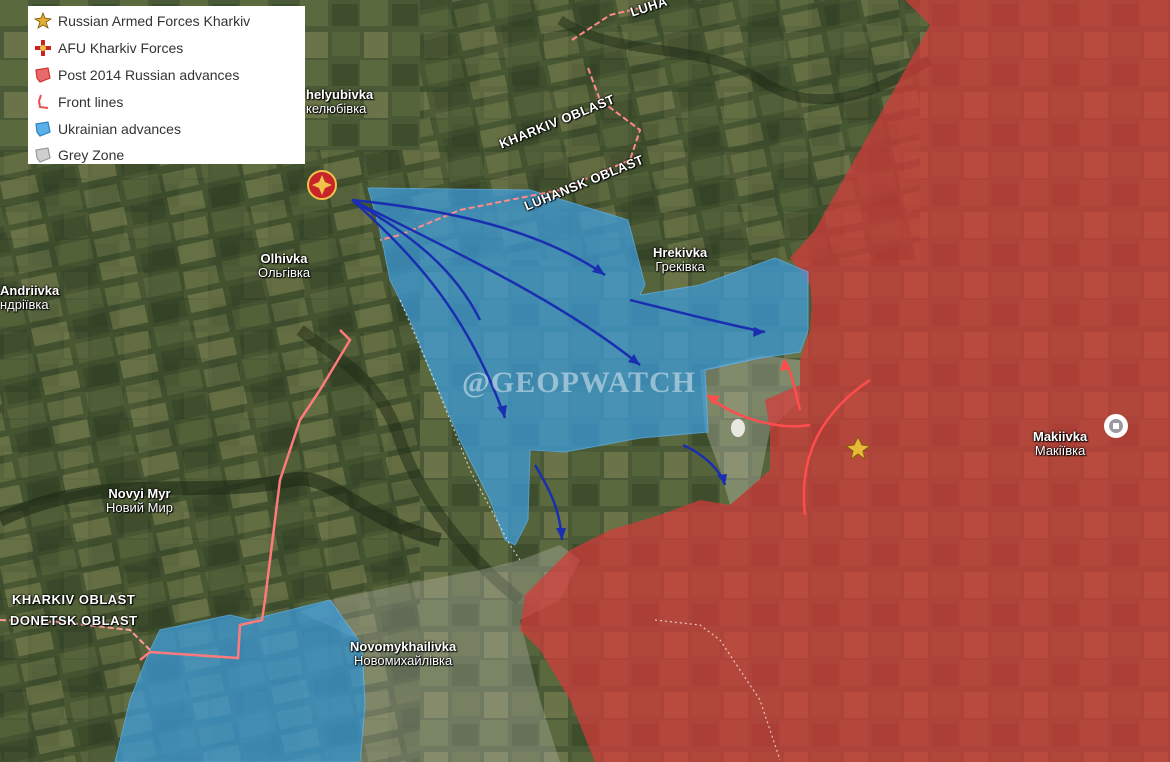  I want to click on place-name: Andriivka, so click(30, 290).